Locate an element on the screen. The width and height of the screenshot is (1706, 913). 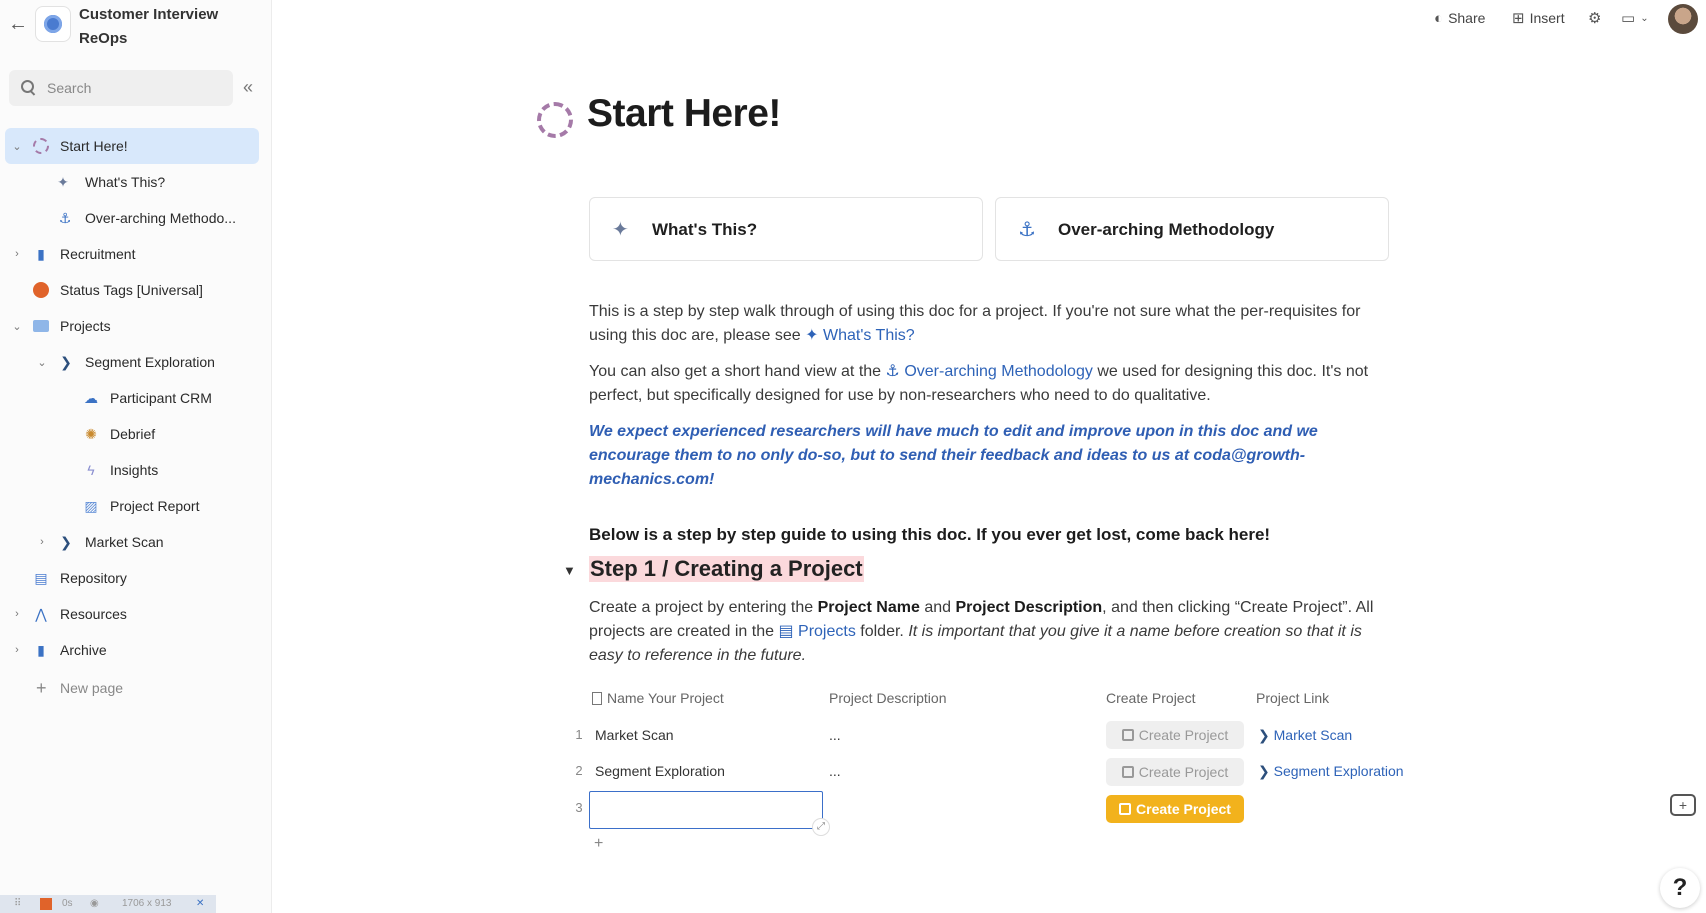
project-name-cell: Market Scan is located at coordinates (634, 735).